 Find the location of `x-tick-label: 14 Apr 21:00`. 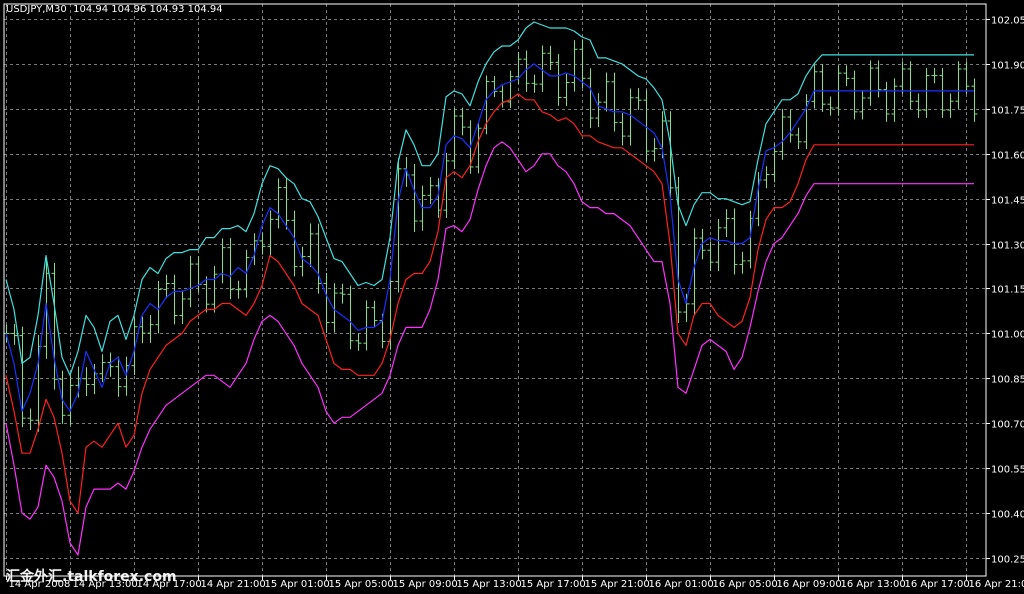

x-tick-label: 14 Apr 21:00 is located at coordinates (233, 584).